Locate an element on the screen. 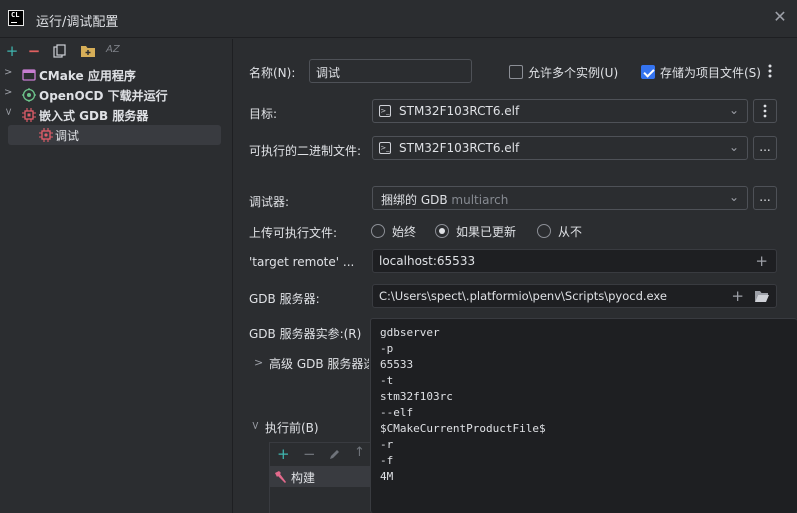 The width and height of the screenshot is (797, 513). move-up-icon: ↑ is located at coordinates (359, 452).